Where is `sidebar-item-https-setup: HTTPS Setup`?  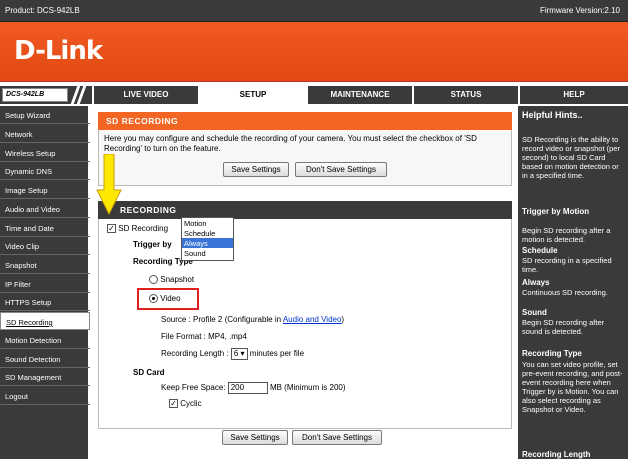 sidebar-item-https-setup: HTTPS Setup is located at coordinates (45, 302).